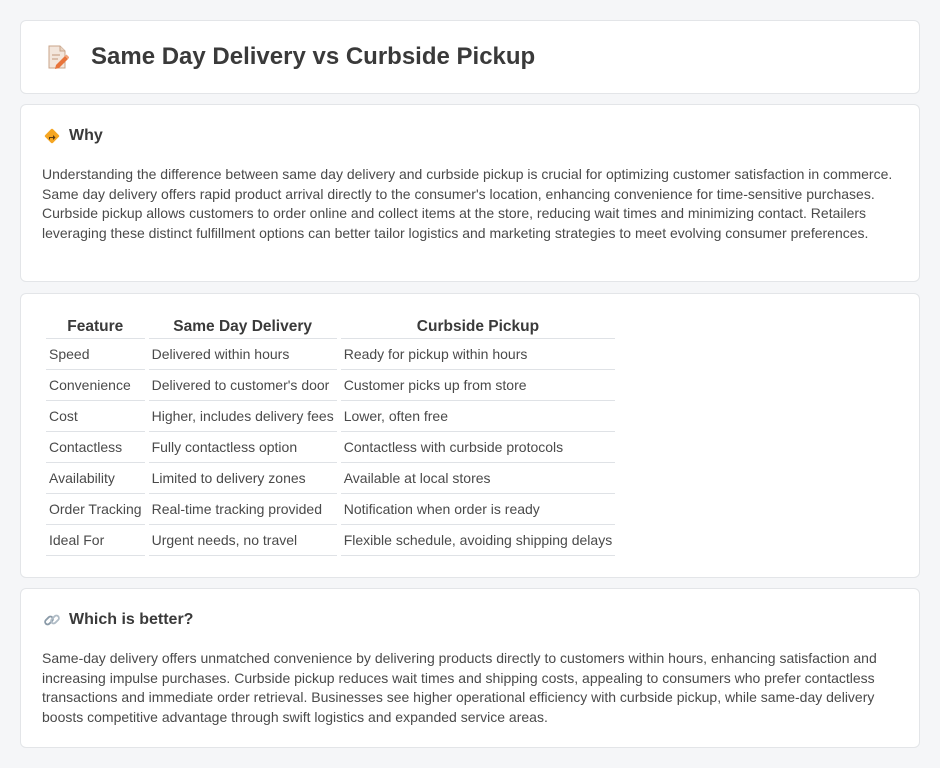 This screenshot has width=940, height=768. I want to click on feature-cell: Speed, so click(95, 354).